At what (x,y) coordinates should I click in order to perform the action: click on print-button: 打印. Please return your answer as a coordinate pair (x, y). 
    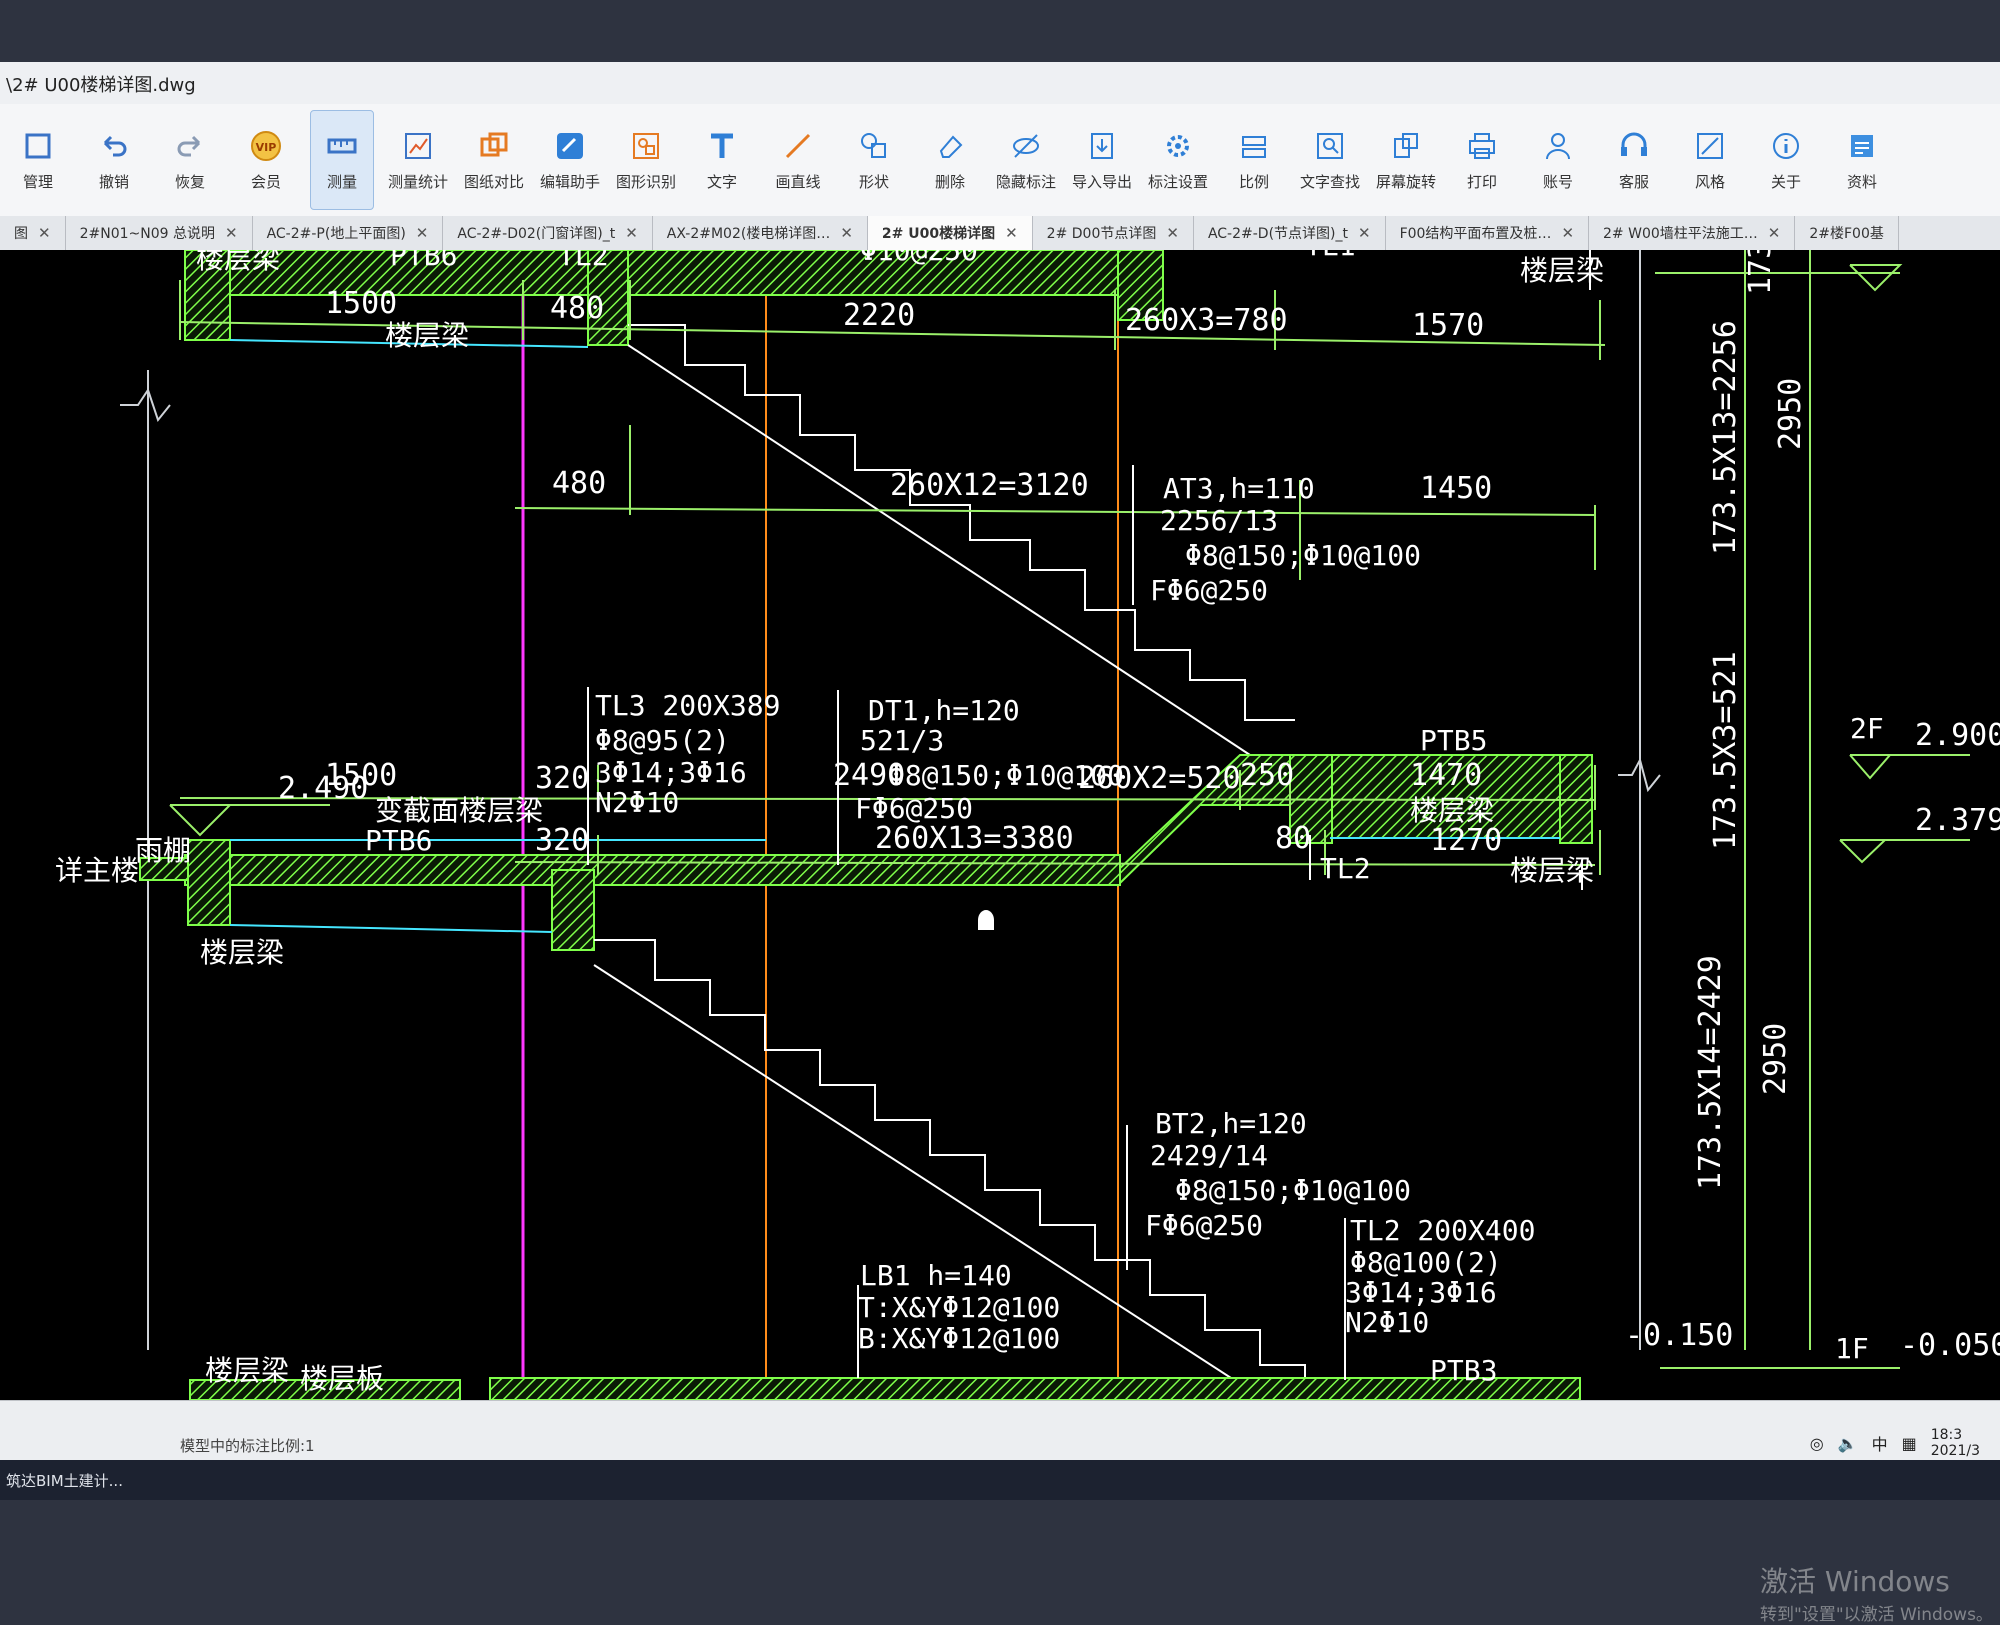
    Looking at the image, I should click on (1482, 160).